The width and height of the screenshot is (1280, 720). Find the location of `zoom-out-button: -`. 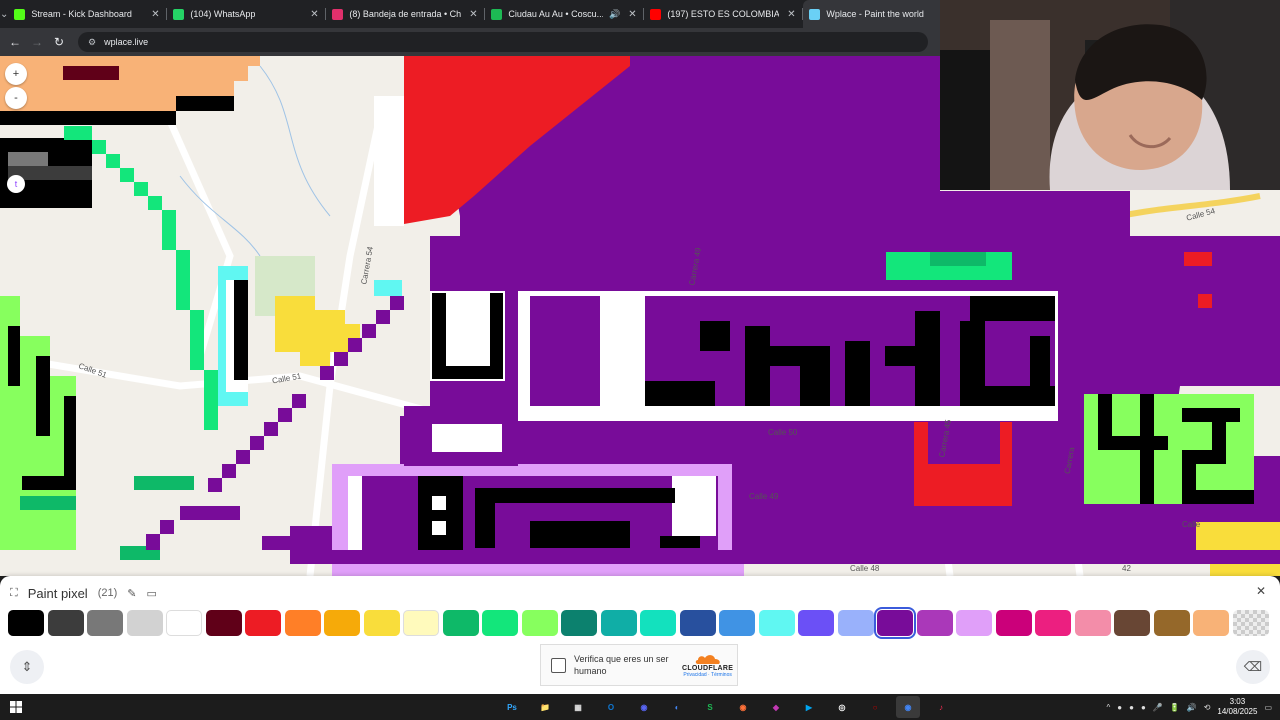

zoom-out-button: - is located at coordinates (16, 98).